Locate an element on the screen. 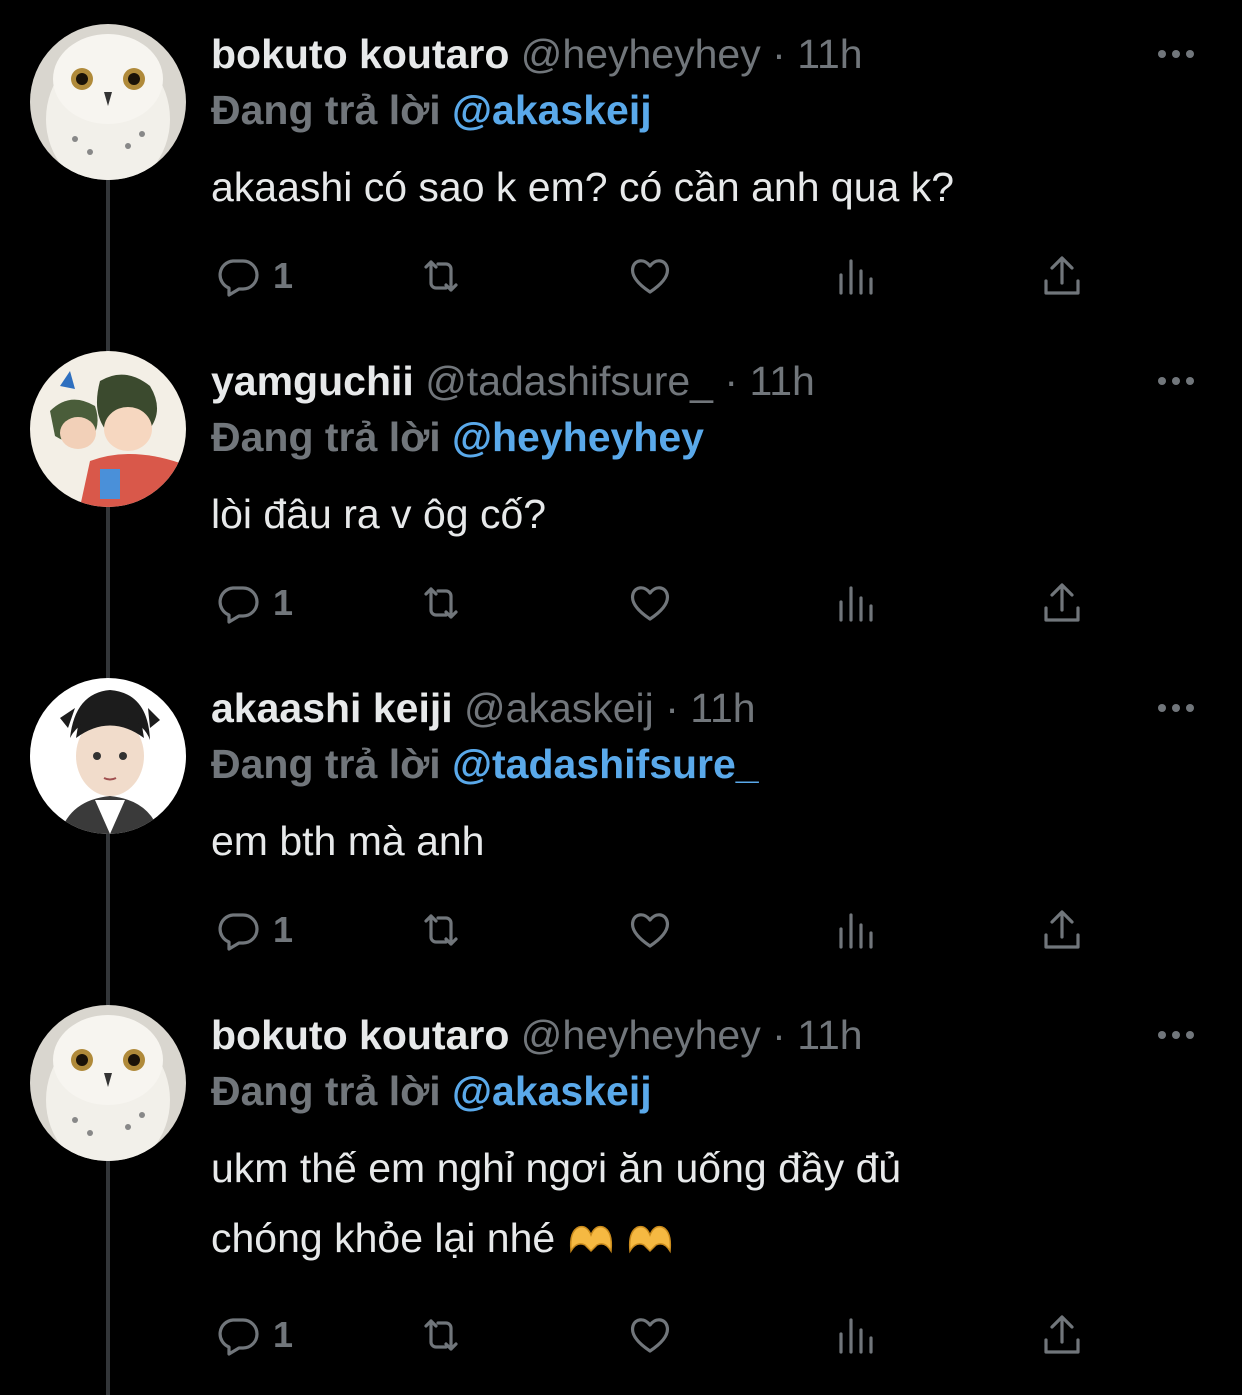 The image size is (1242, 1395). tweet-text-line-2: chóng khỏe lại nhé is located at coordinates (442, 1239).